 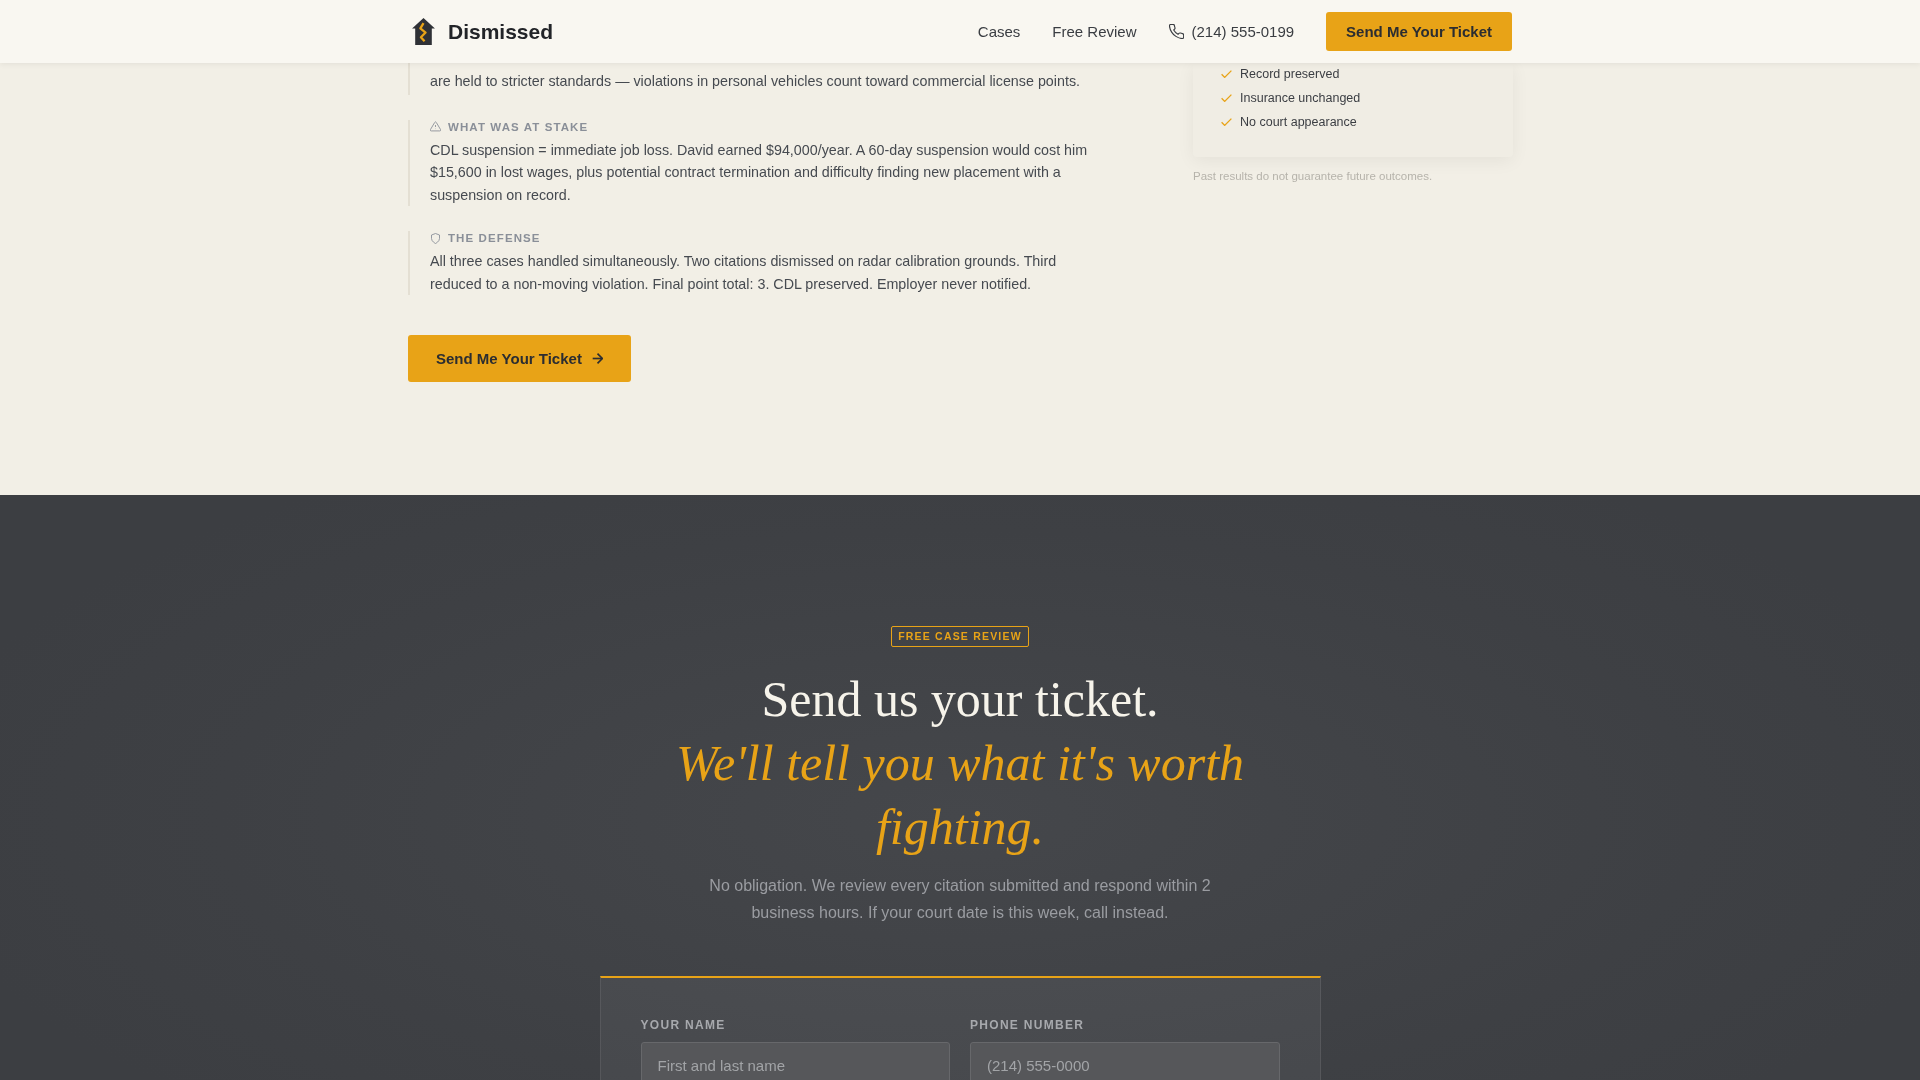 I want to click on house-icon, so click(x=423, y=31).